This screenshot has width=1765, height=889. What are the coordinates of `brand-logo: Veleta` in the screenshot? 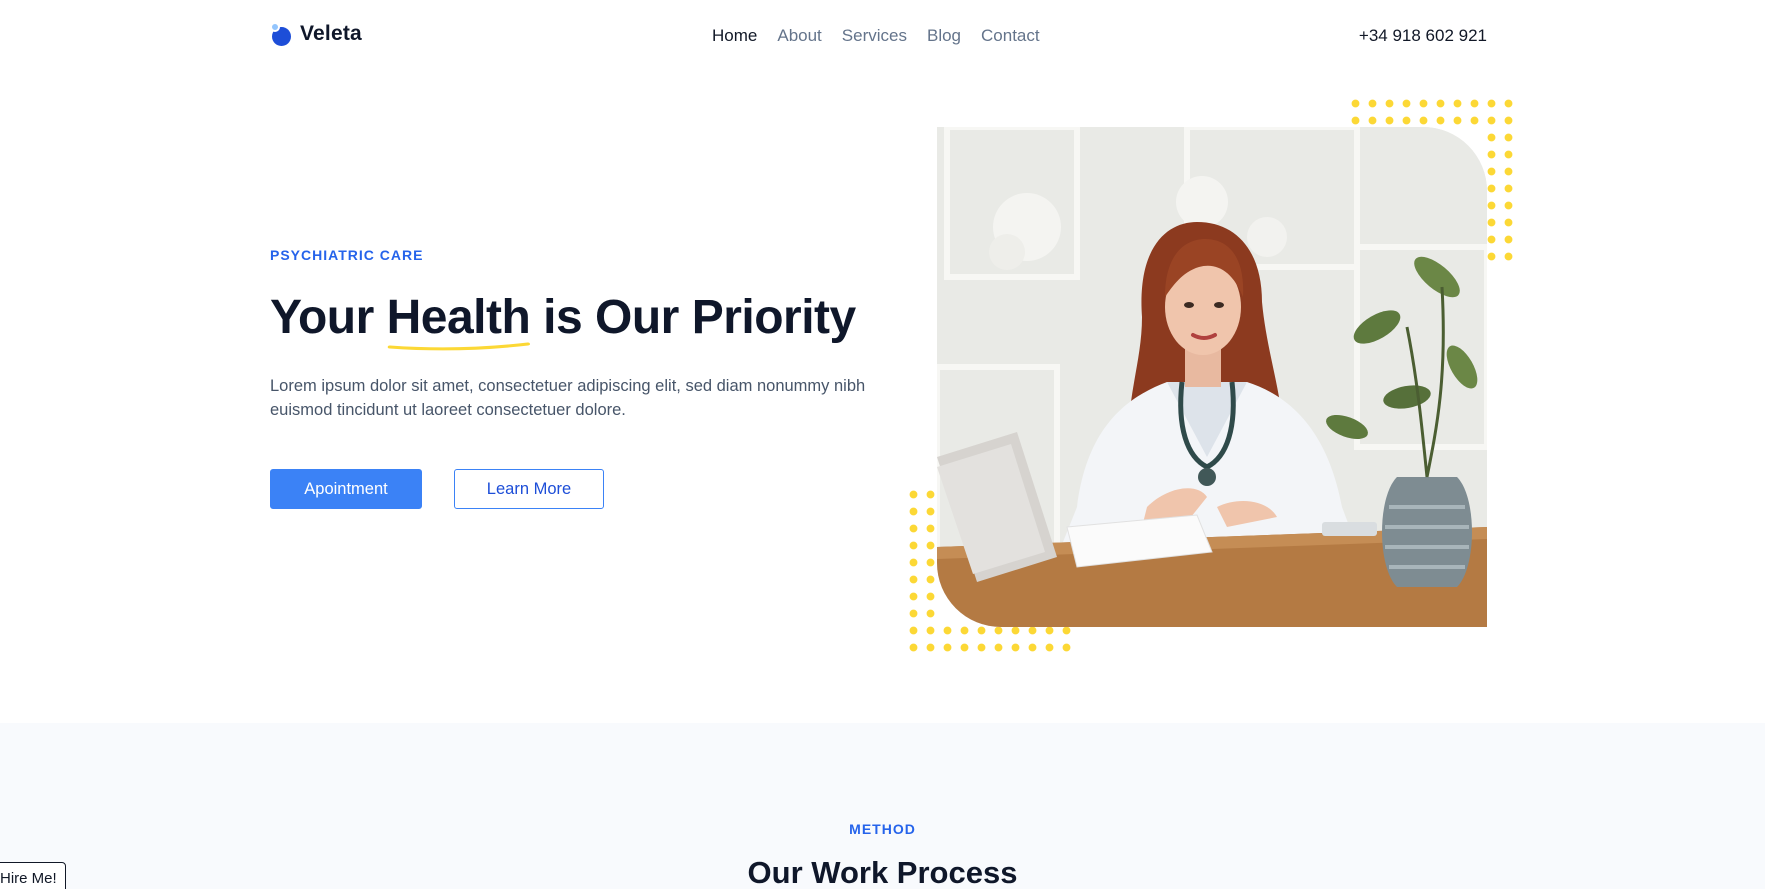 It's located at (316, 34).